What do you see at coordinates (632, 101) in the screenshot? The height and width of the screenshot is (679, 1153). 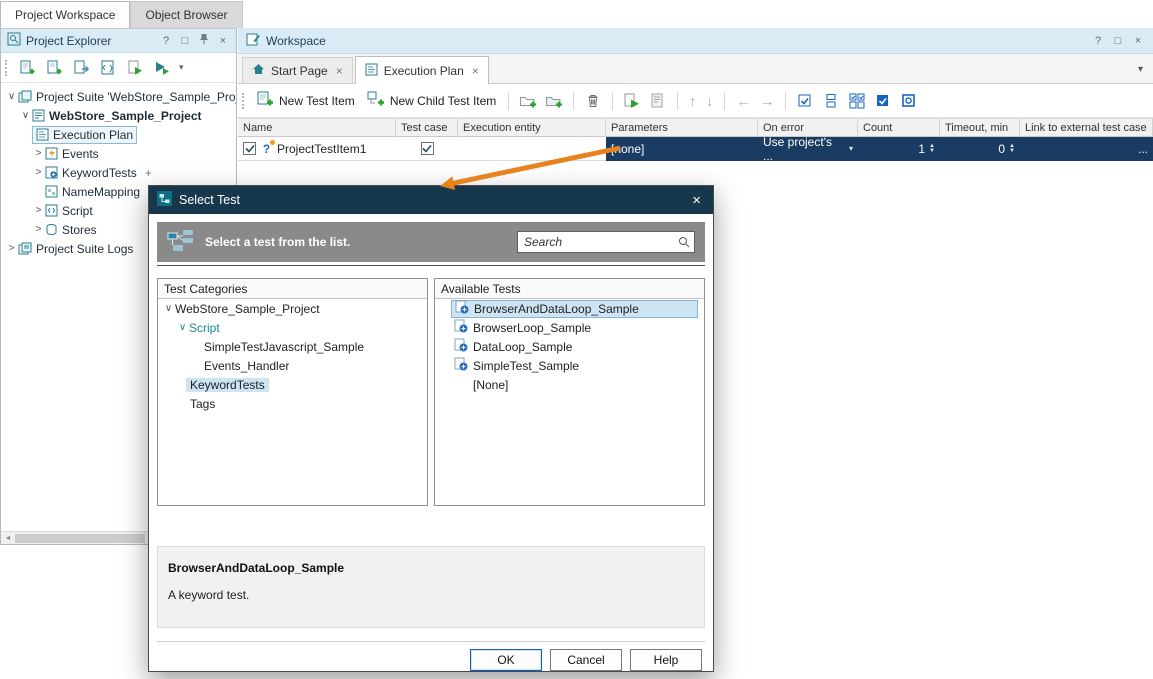 I see `run-selected-icon` at bounding box center [632, 101].